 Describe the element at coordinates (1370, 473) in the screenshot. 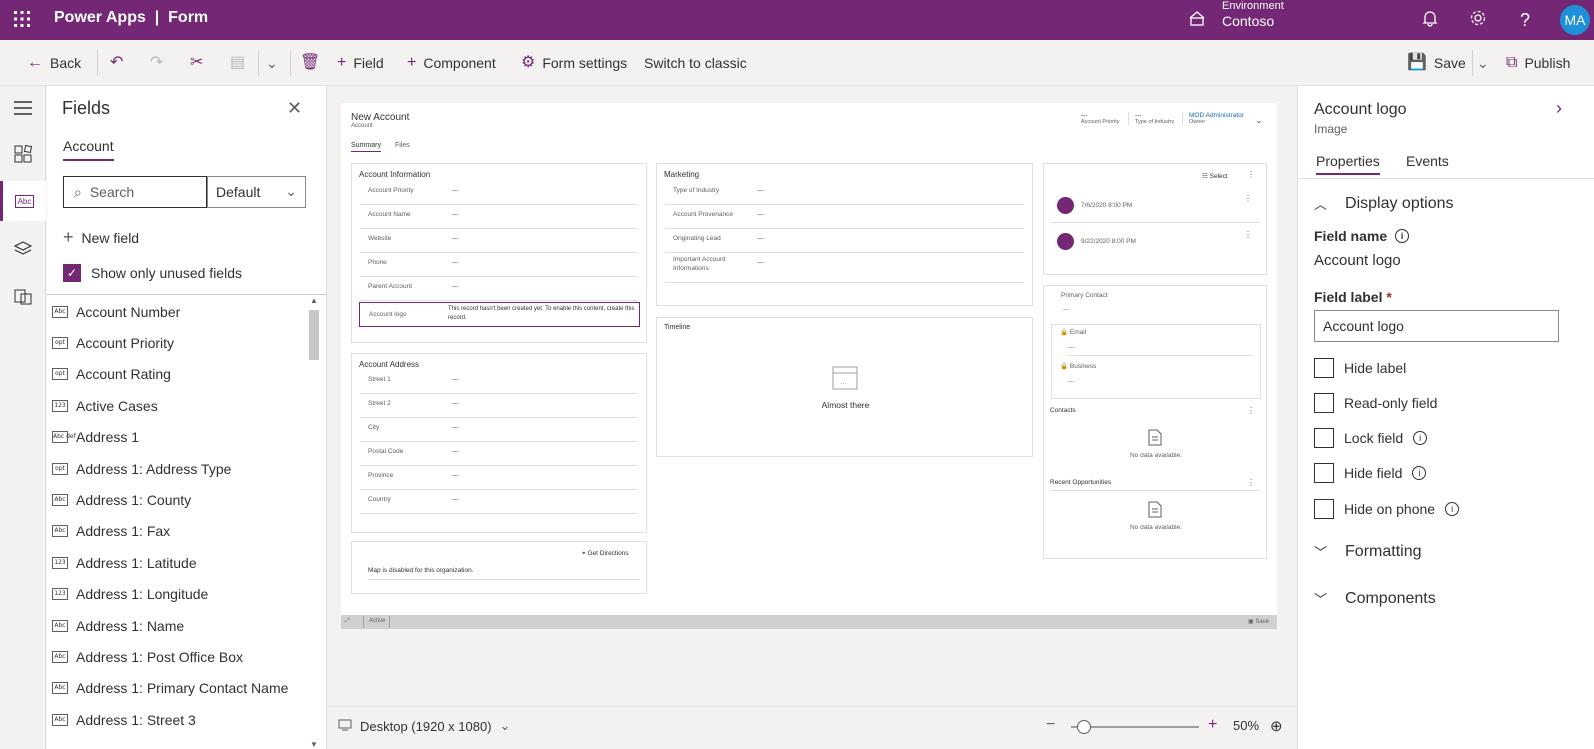

I see `hide-field-checkbox: Hide field i` at that location.